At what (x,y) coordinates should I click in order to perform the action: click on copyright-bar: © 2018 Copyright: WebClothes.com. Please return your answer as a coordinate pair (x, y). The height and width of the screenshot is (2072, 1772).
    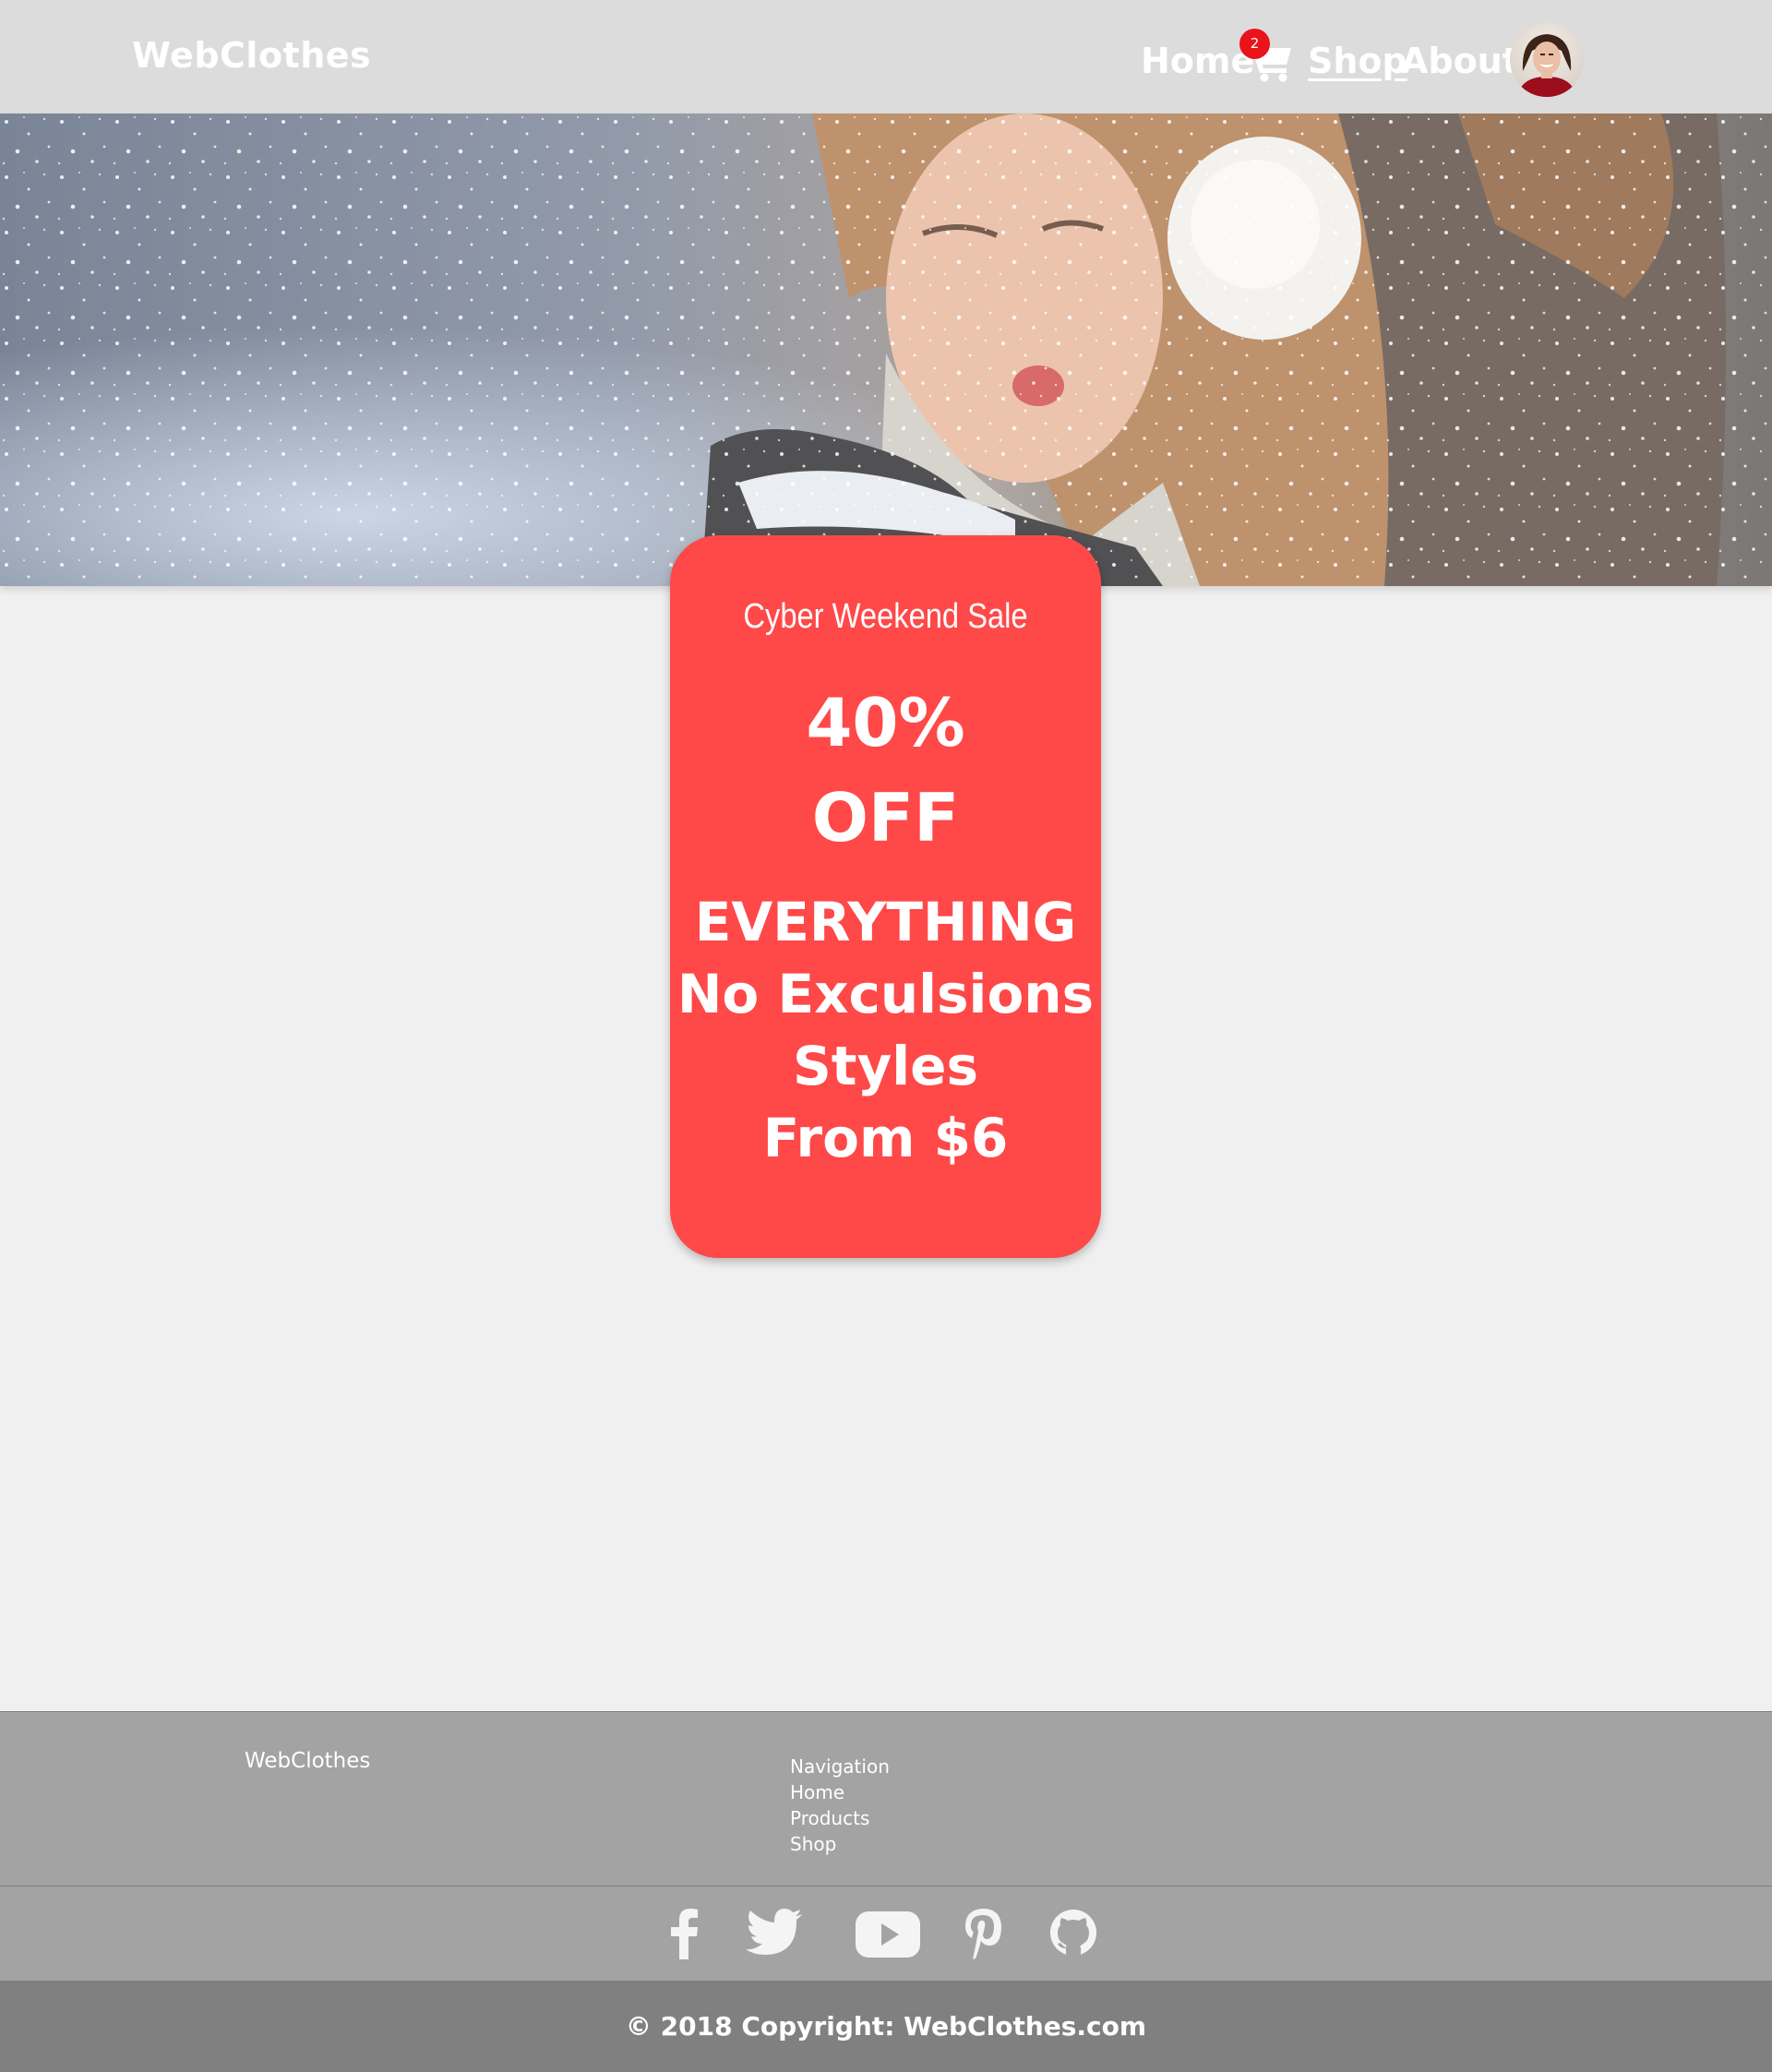
    Looking at the image, I should click on (886, 2027).